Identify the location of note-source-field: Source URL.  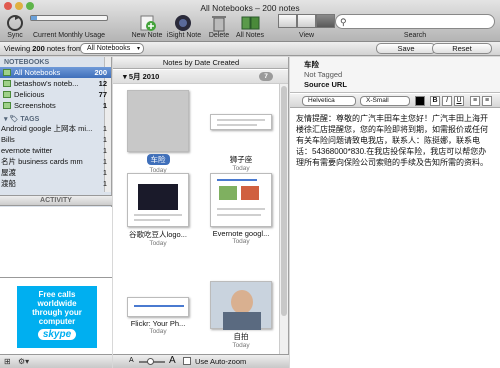
(395, 85).